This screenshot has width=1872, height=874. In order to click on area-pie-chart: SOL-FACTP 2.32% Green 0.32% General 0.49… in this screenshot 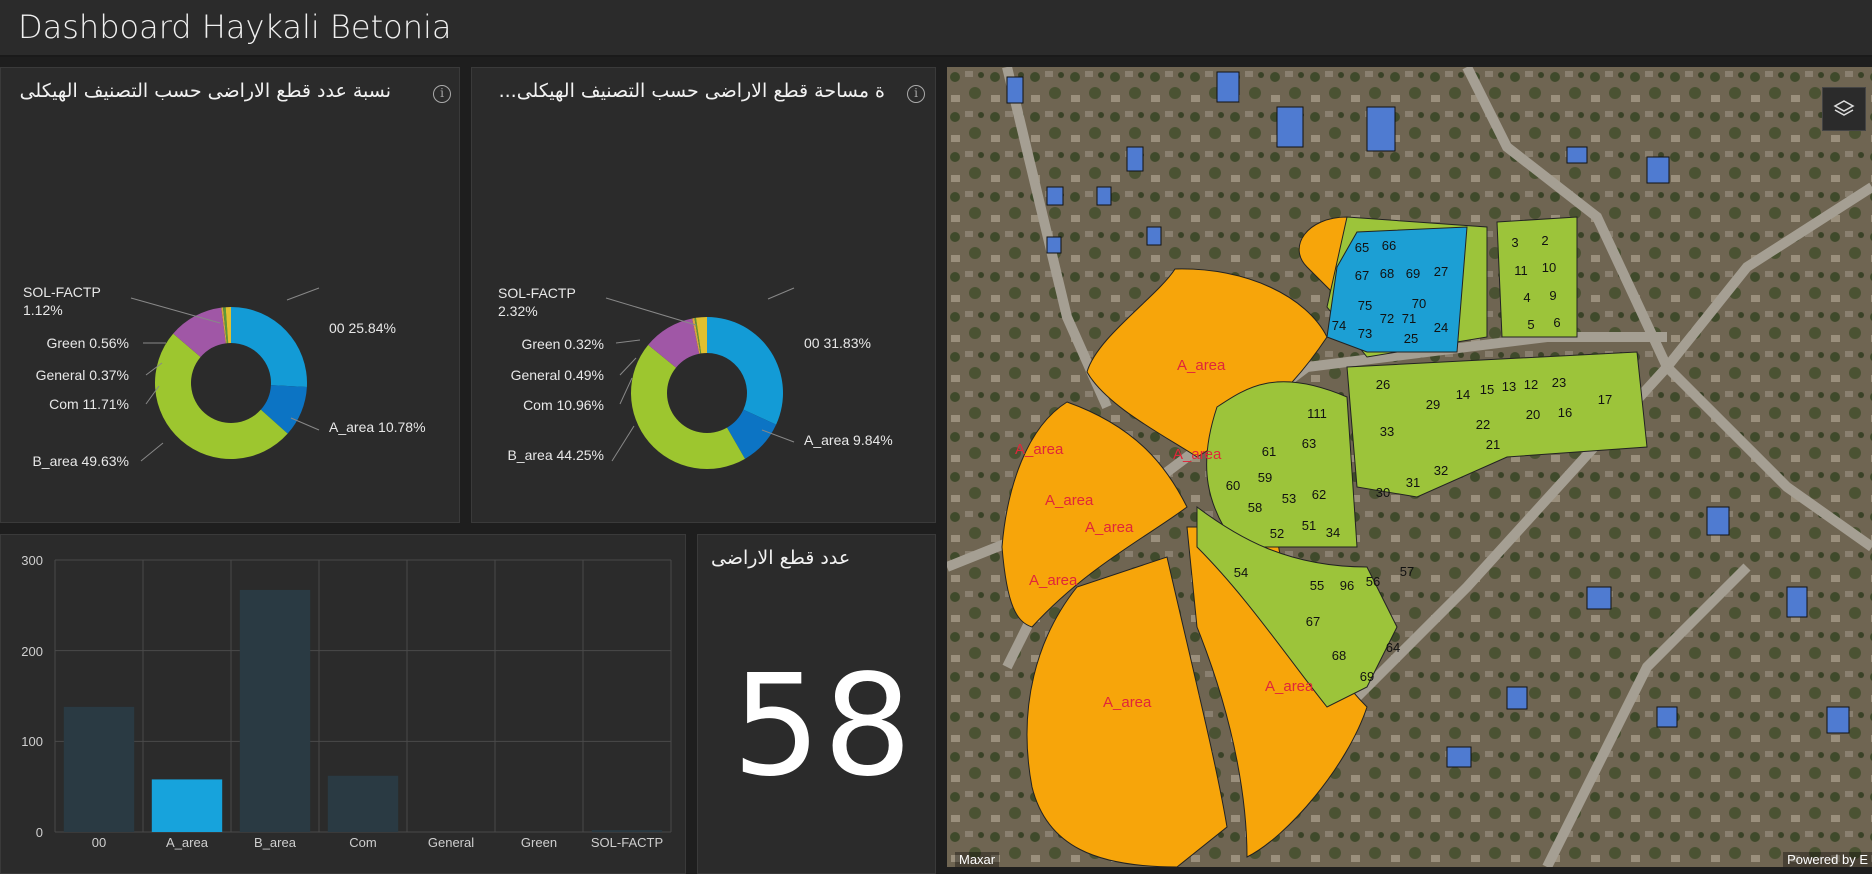, I will do `click(695, 377)`.